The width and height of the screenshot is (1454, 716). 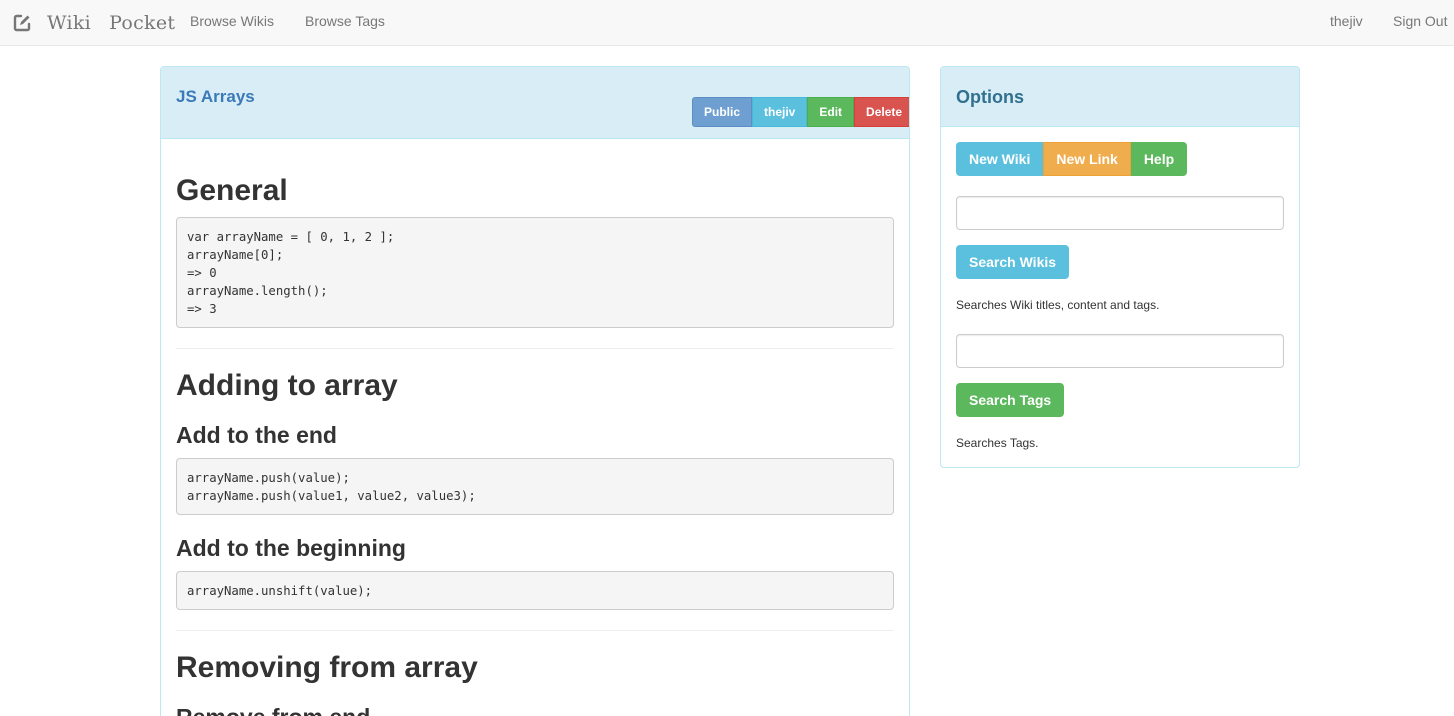 I want to click on wiki-title: JS Arrays, so click(x=215, y=96).